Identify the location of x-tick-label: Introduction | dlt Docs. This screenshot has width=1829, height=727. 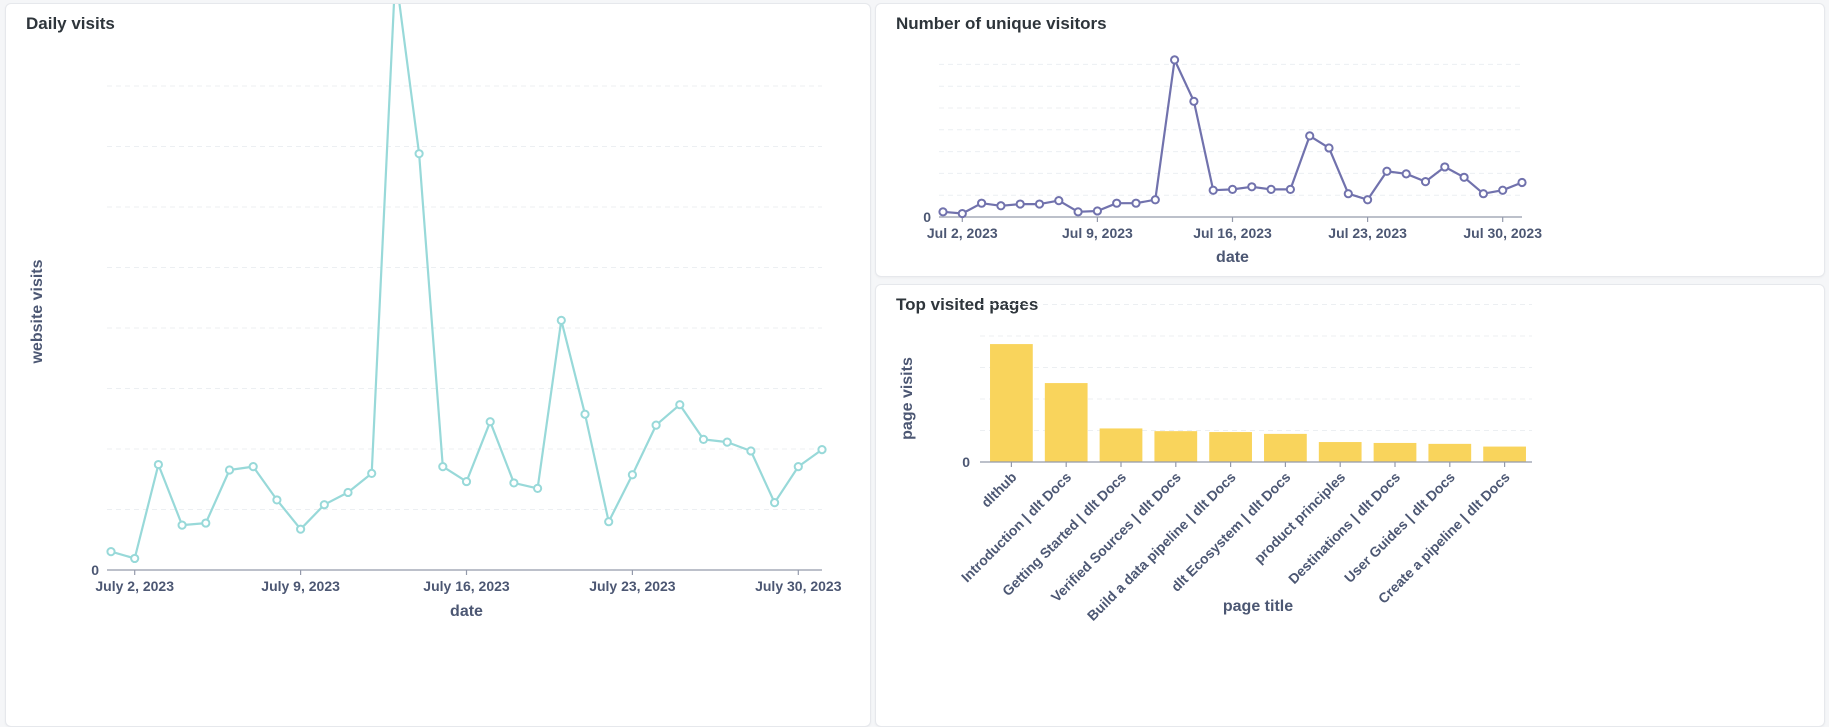
(1016, 527).